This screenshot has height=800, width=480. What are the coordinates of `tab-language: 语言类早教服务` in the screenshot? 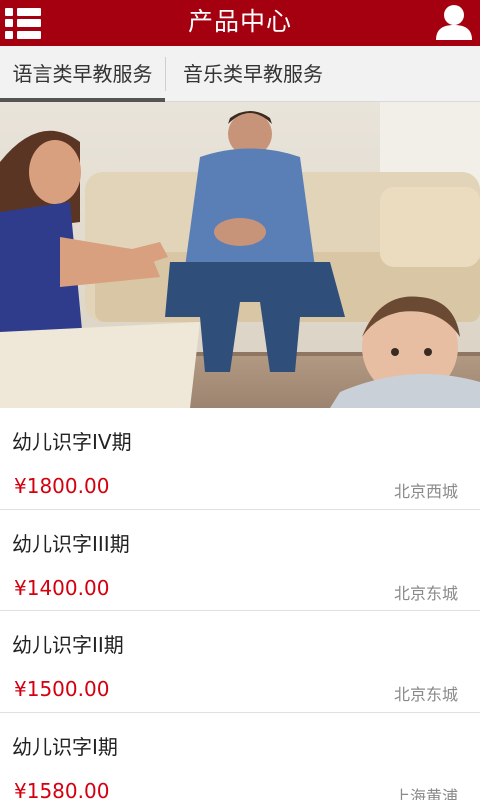 It's located at (82, 74).